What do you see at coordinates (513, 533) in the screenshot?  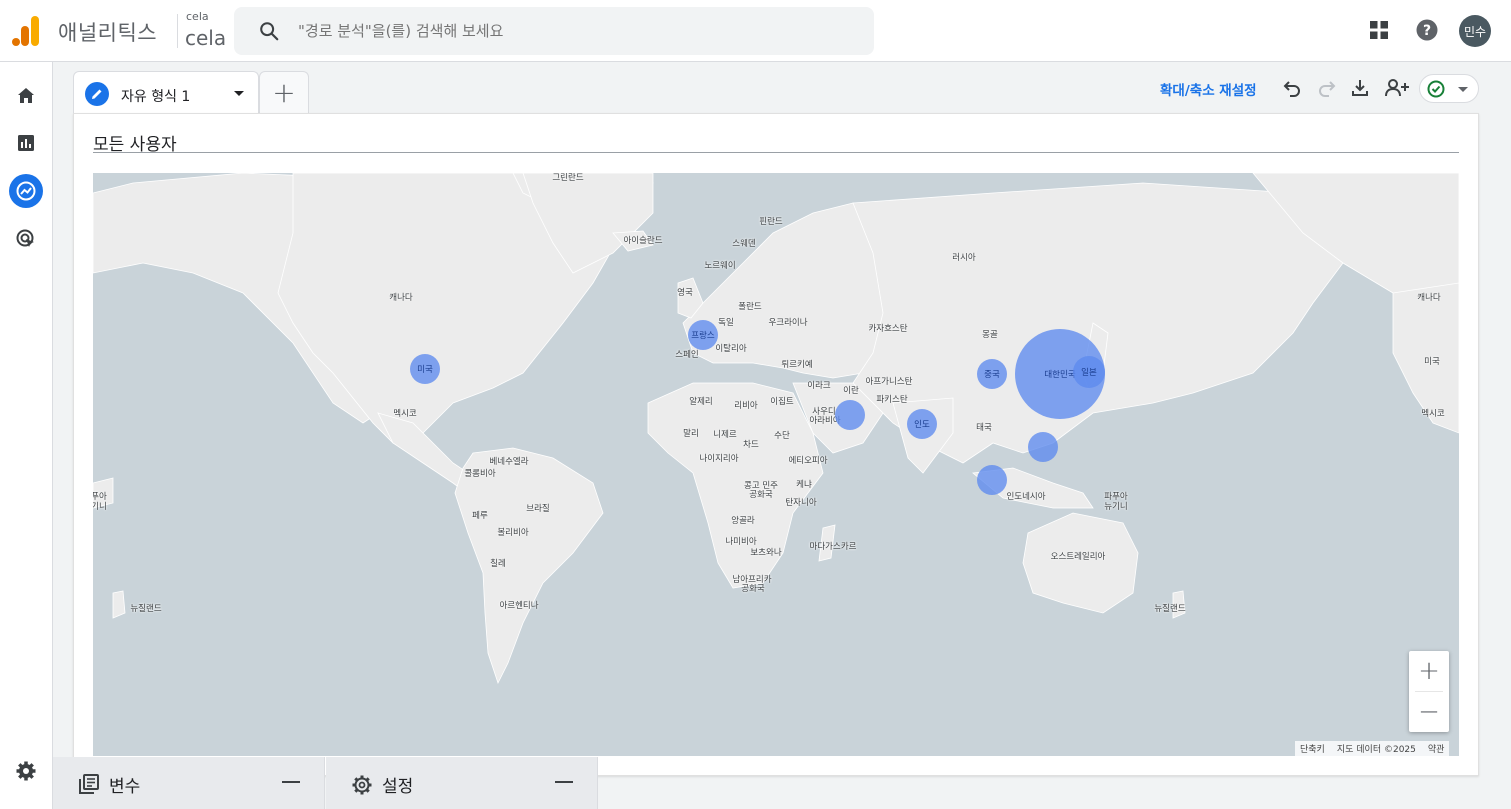 I see `map-label-bolivia: 볼리비아` at bounding box center [513, 533].